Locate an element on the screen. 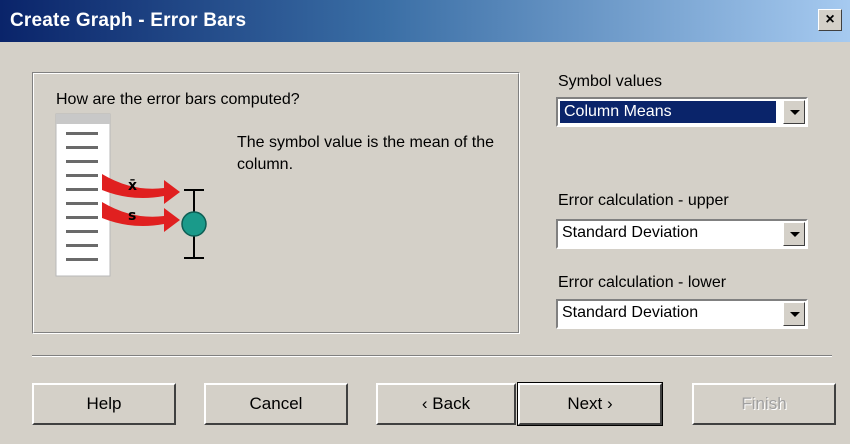 The width and height of the screenshot is (850, 444). symbol-values-label: Symbol values is located at coordinates (610, 81).